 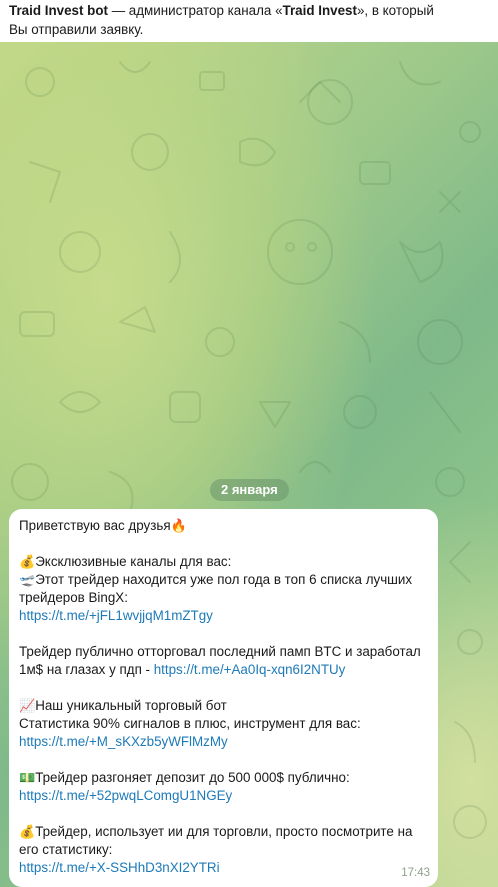 What do you see at coordinates (250, 669) in the screenshot?
I see `link-pump: https://t.me/+Aa0Iq-xqn6I2NTUy` at bounding box center [250, 669].